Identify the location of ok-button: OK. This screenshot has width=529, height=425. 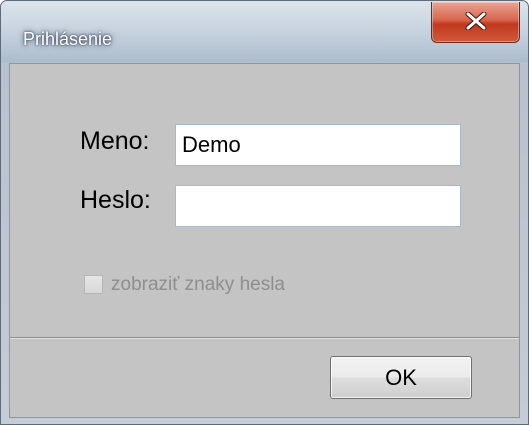
(401, 377).